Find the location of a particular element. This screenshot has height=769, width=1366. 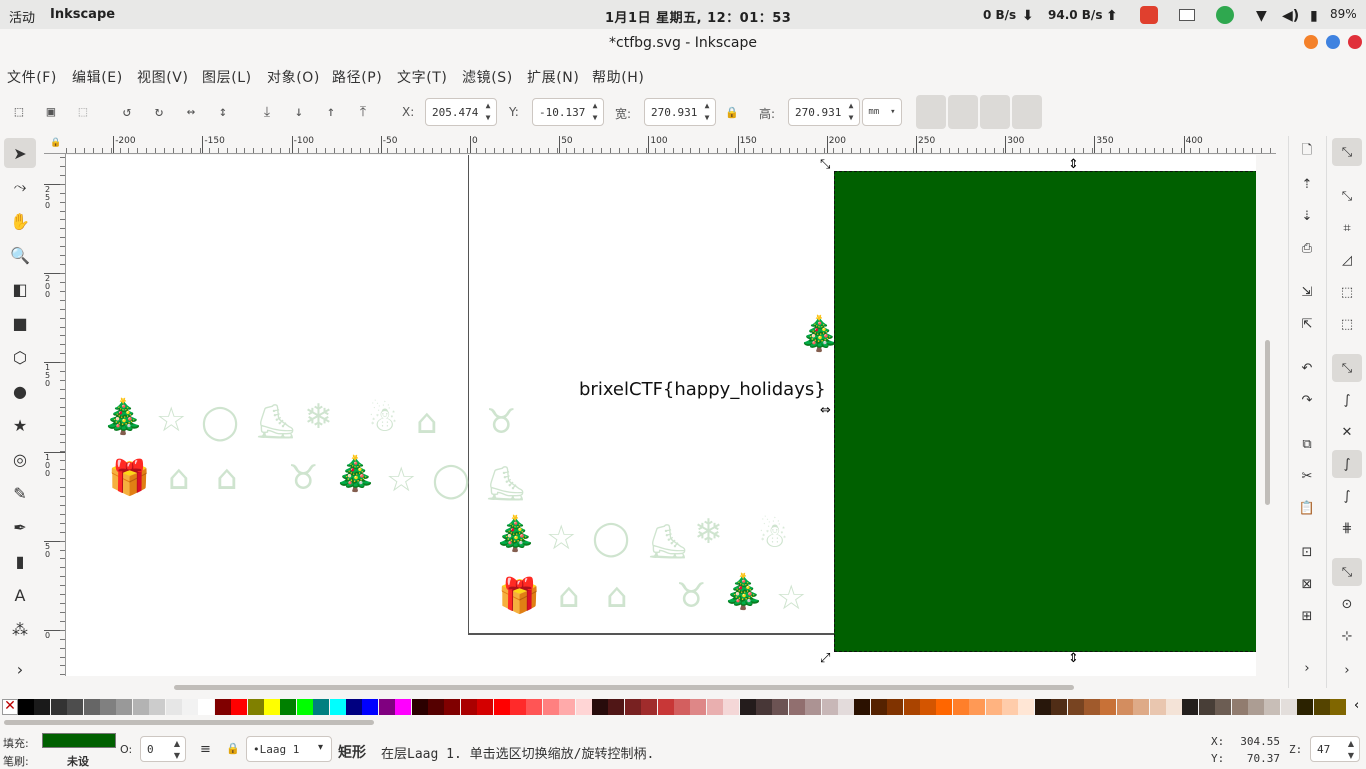

battery-icon: ▮ is located at coordinates (1314, 16).